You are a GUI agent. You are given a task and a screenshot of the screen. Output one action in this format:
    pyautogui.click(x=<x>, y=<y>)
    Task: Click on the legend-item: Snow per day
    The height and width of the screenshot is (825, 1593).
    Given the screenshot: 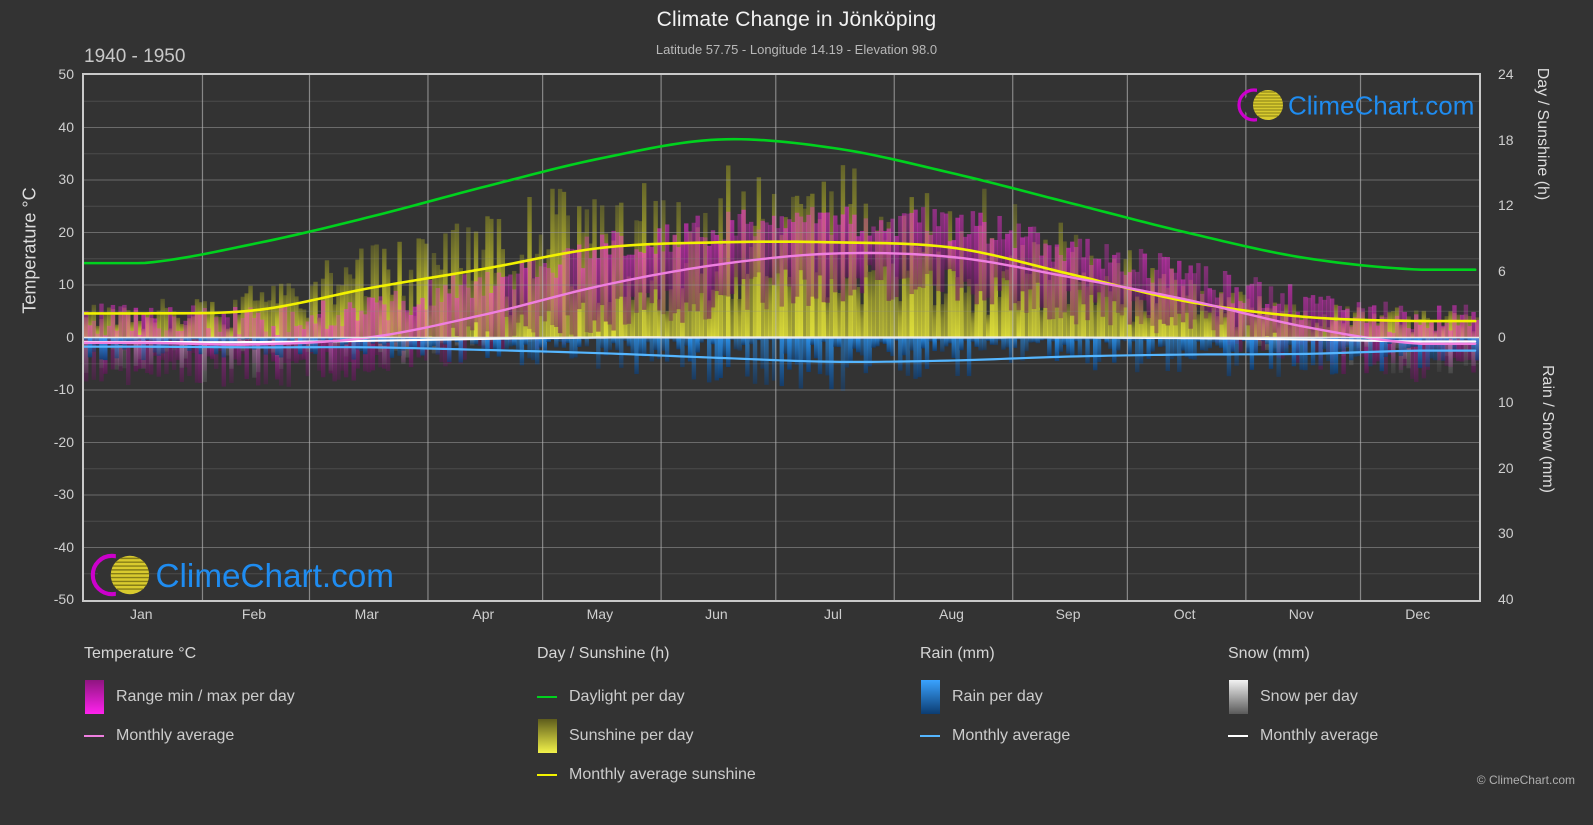 What is the action you would take?
    pyautogui.click(x=1303, y=696)
    